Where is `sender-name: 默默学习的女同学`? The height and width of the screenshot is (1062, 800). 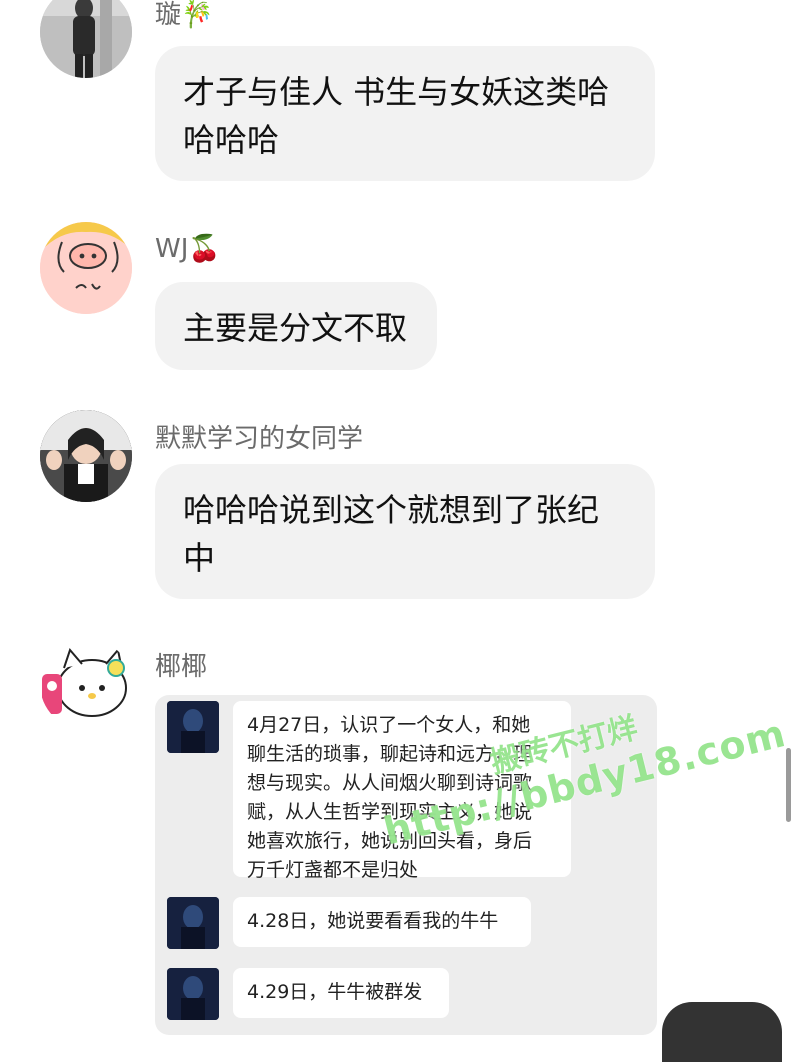
sender-name: 默默学习的女同学 is located at coordinates (259, 439).